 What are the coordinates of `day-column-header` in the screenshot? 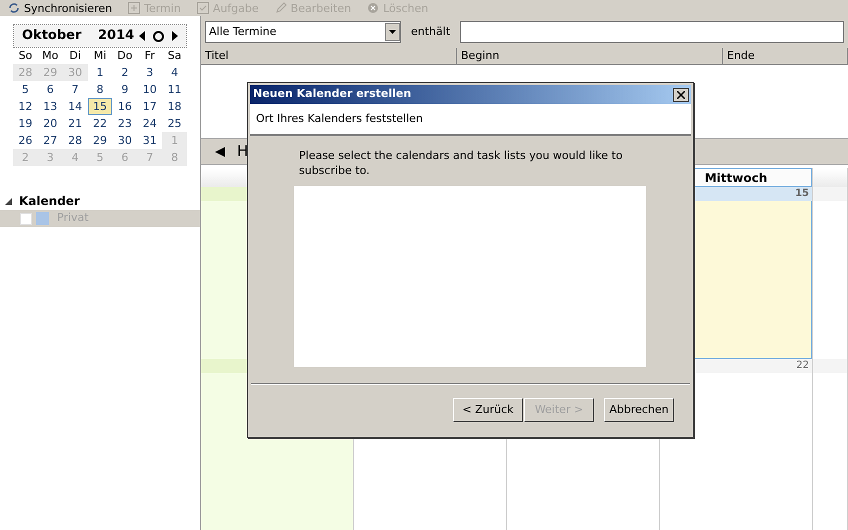 It's located at (830, 177).